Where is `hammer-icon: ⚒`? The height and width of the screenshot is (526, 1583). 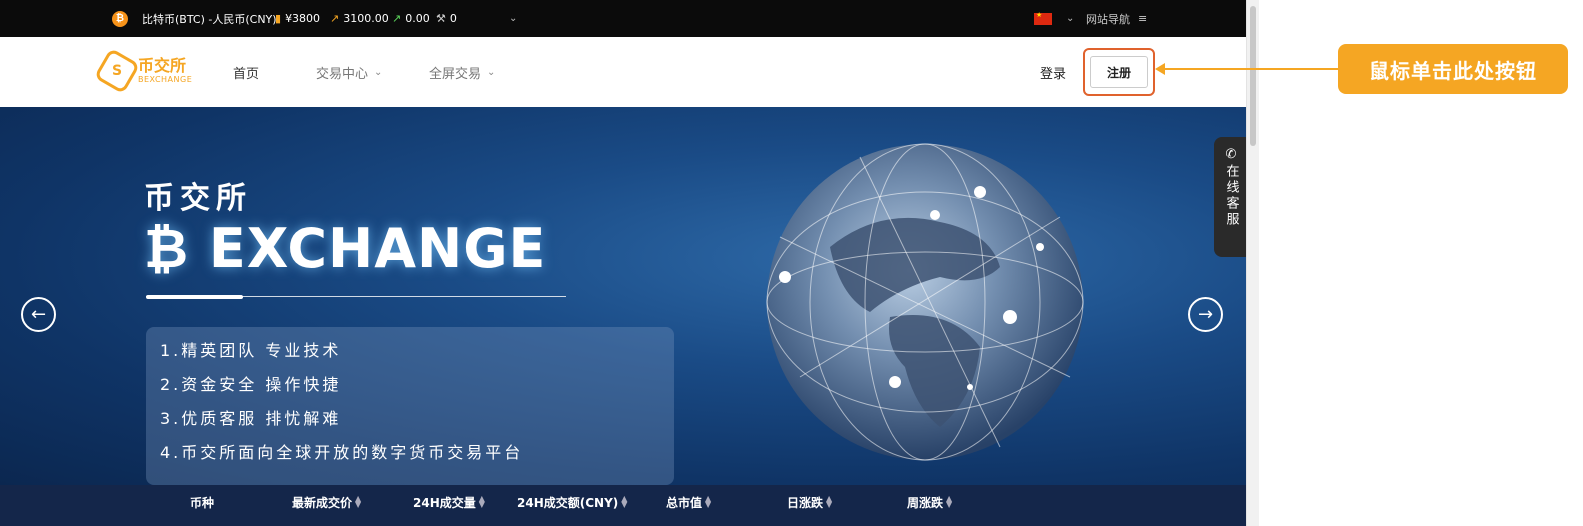
hammer-icon: ⚒ is located at coordinates (441, 18).